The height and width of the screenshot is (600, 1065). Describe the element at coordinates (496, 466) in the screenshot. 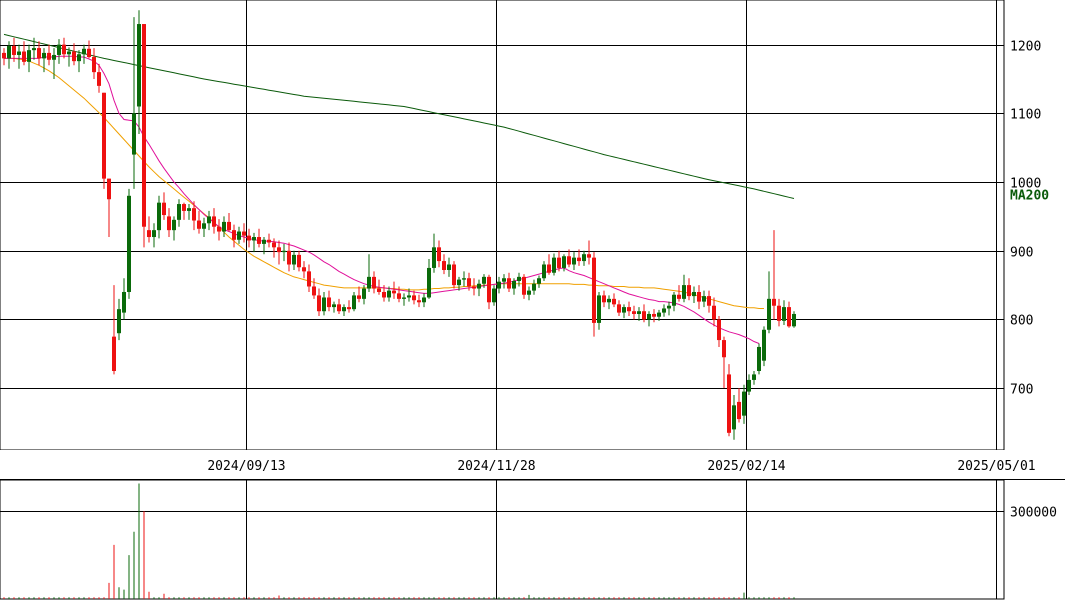

I see `date-tick-label: 2024/11/28` at that location.